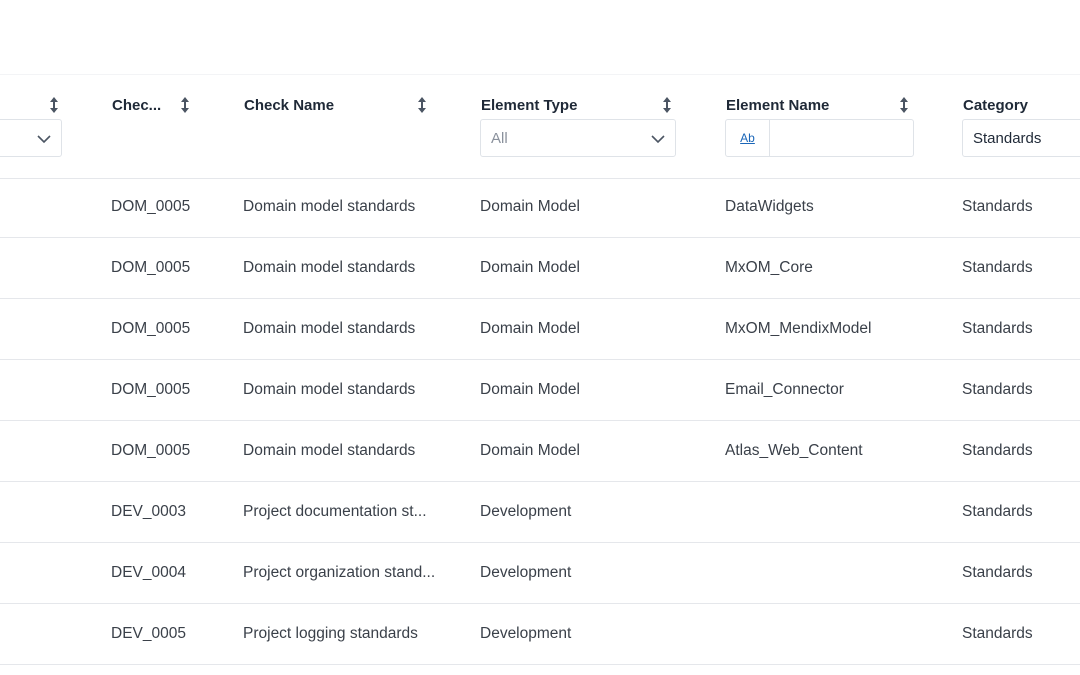  Describe the element at coordinates (330, 633) in the screenshot. I see `cell-check-name: Project logging standards` at that location.